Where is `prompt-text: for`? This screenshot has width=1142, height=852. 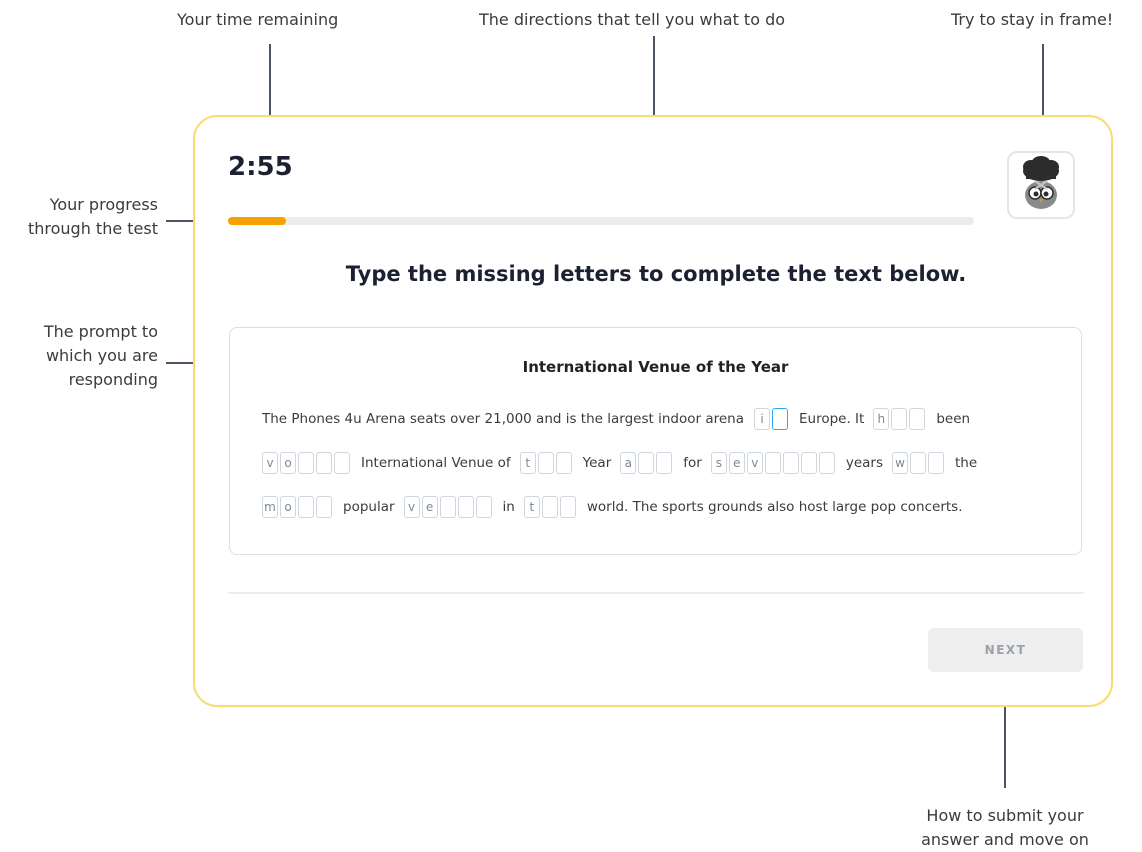 prompt-text: for is located at coordinates (692, 463).